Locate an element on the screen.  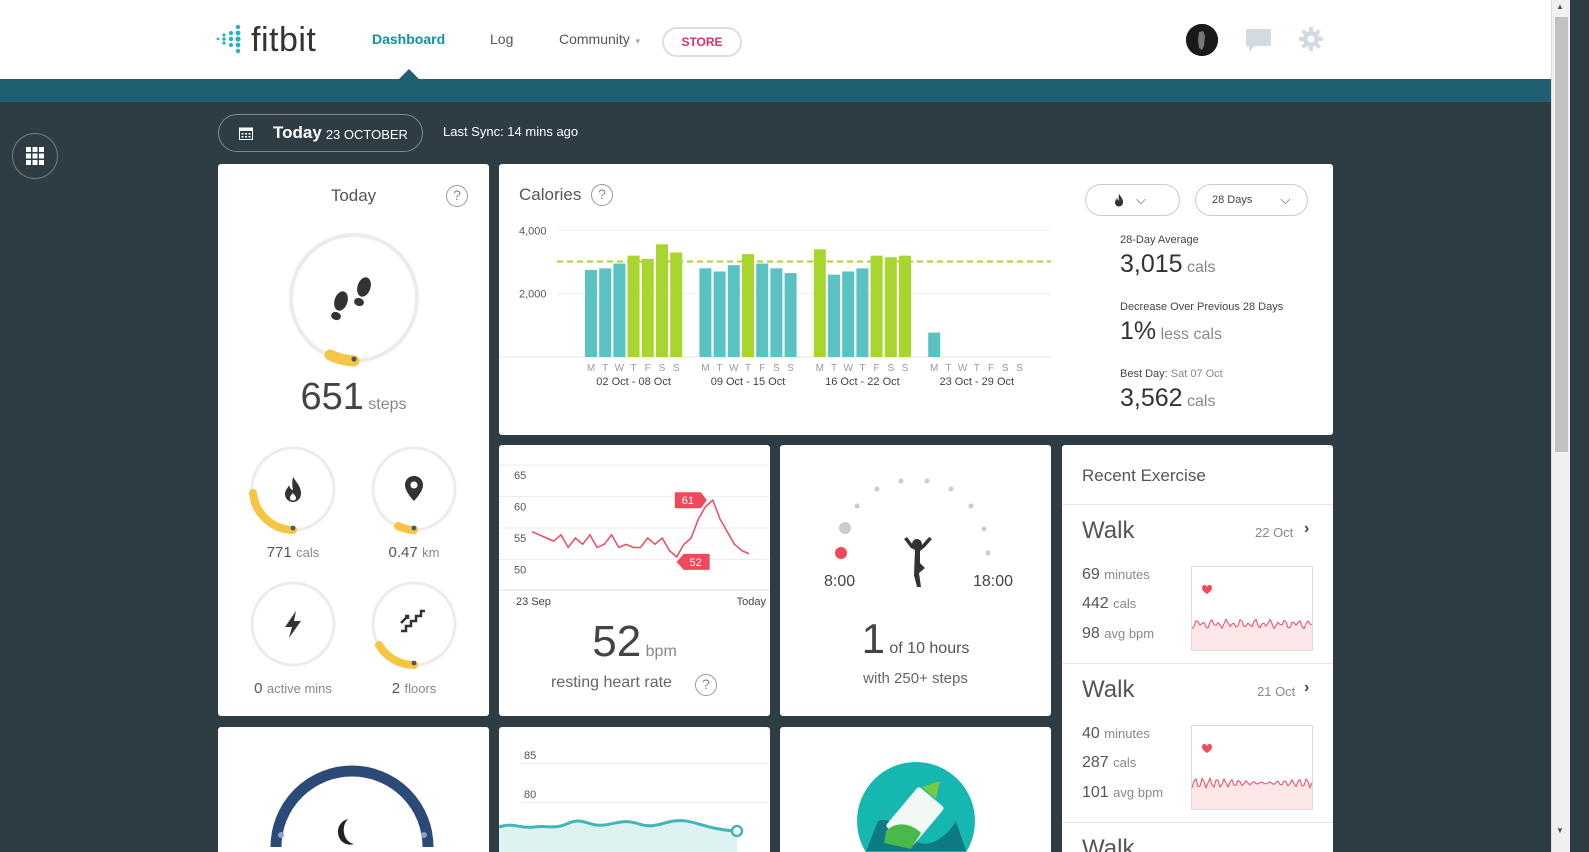
messages-icon is located at coordinates (1258, 40).